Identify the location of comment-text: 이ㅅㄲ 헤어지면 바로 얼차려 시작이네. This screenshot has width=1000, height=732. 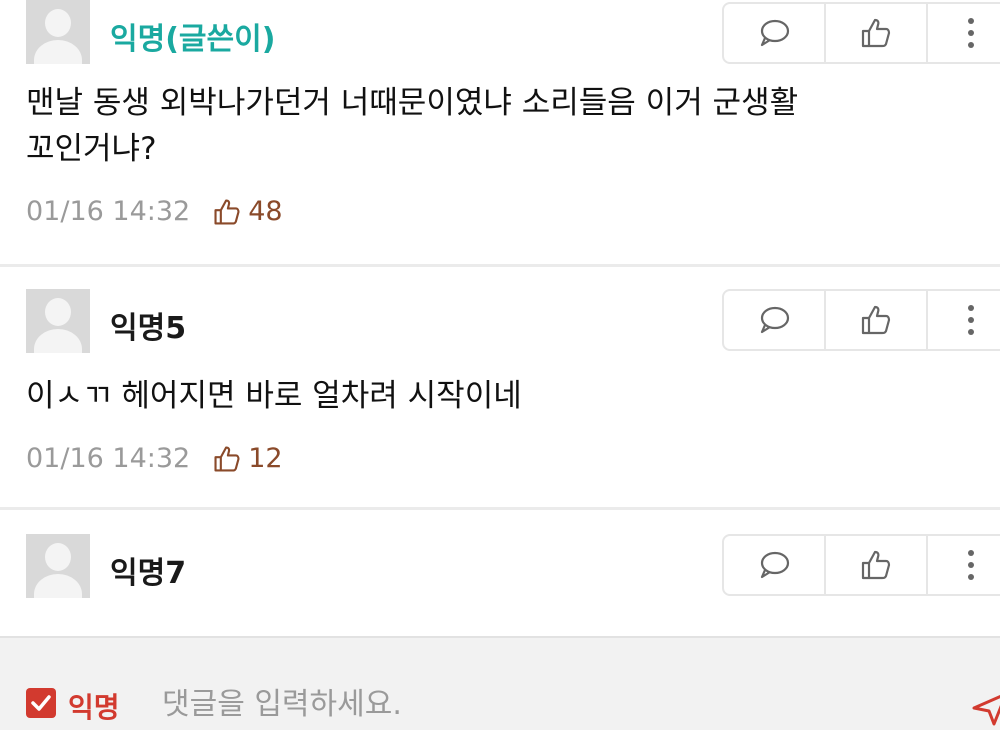
(496, 396).